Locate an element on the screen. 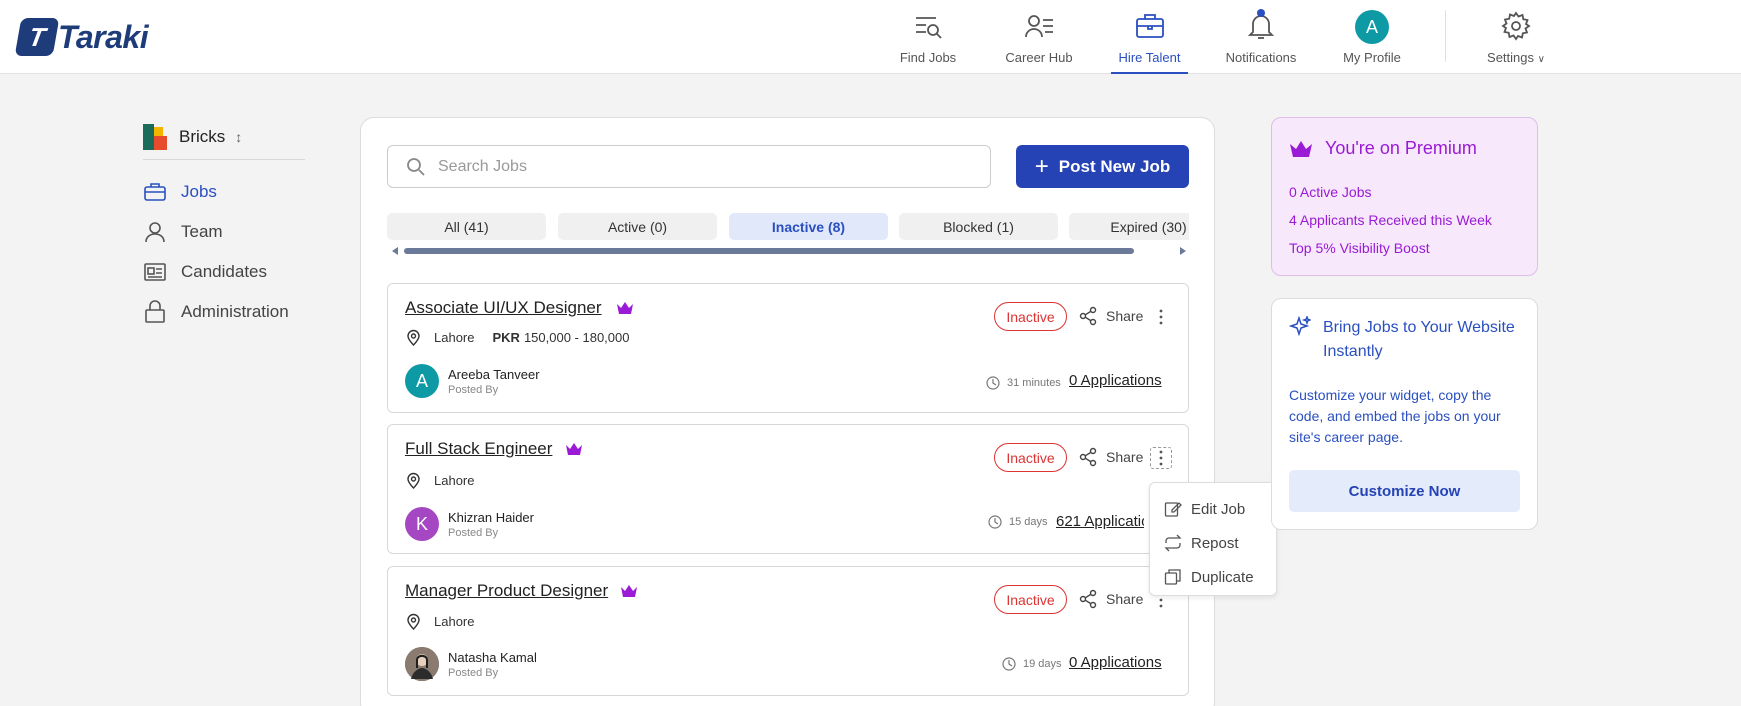  menu-item-repost: Repost is located at coordinates (1213, 543).